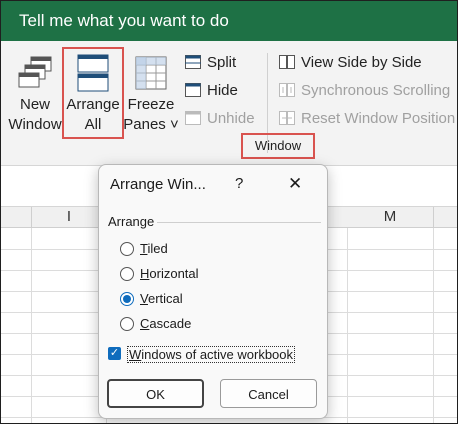 The width and height of the screenshot is (458, 424). I want to click on radio-cascade-accel: C, so click(145, 323).